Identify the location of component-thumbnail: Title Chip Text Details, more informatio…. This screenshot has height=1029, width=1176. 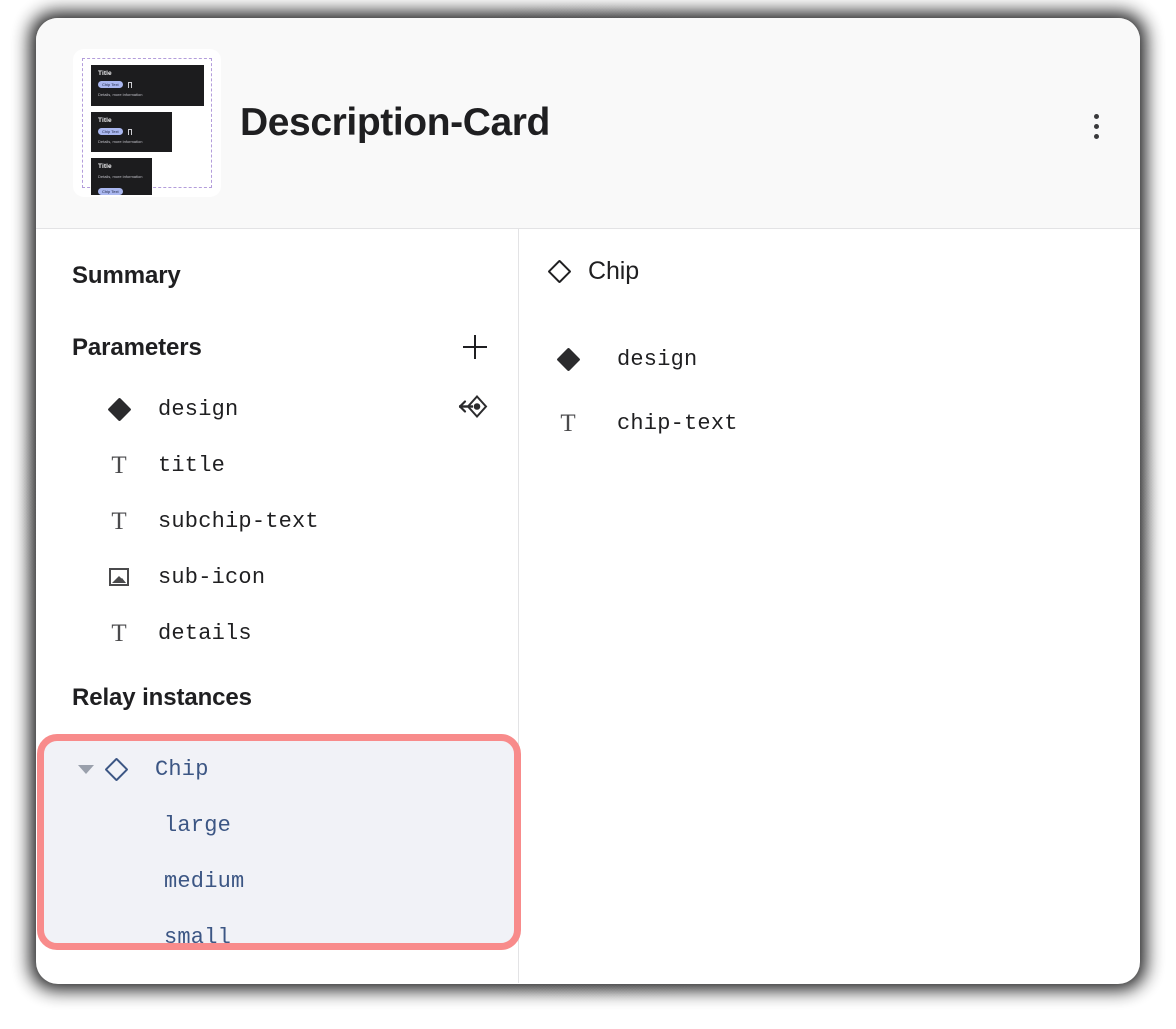
(147, 123).